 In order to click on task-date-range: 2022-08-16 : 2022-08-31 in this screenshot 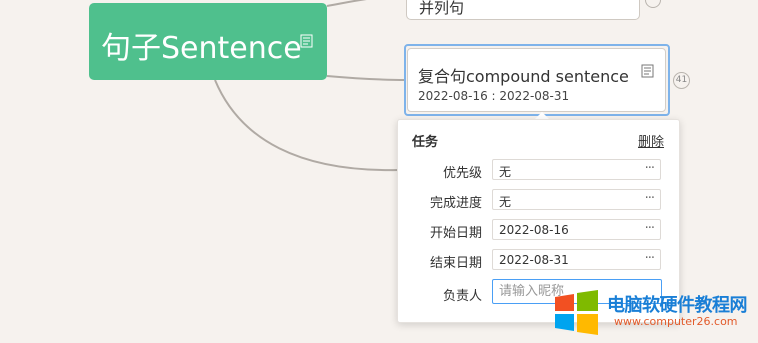, I will do `click(494, 96)`.